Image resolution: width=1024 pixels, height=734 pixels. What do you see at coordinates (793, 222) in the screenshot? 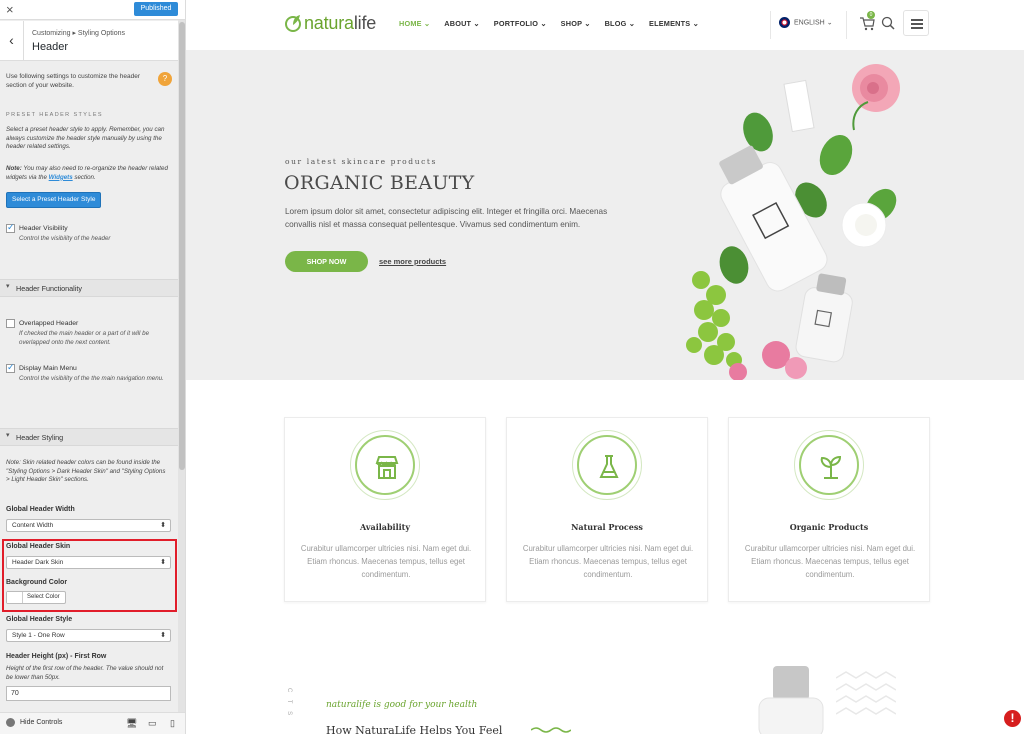
I see `hero-product-image` at bounding box center [793, 222].